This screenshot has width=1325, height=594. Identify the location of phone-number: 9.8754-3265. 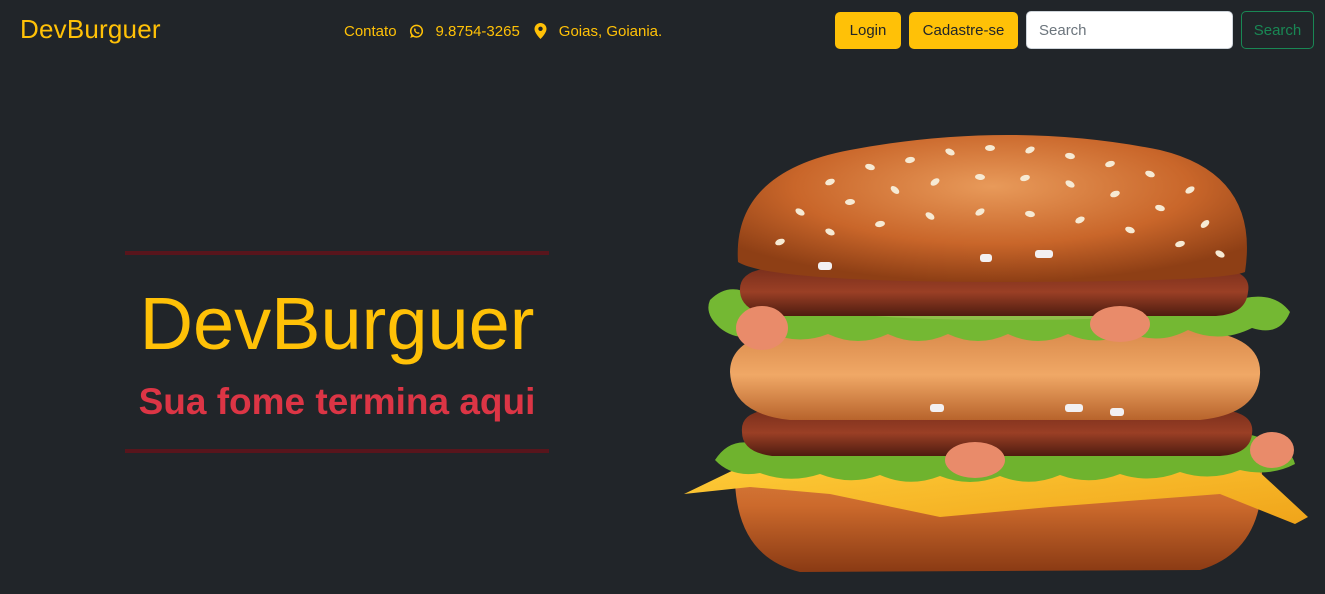
(477, 31).